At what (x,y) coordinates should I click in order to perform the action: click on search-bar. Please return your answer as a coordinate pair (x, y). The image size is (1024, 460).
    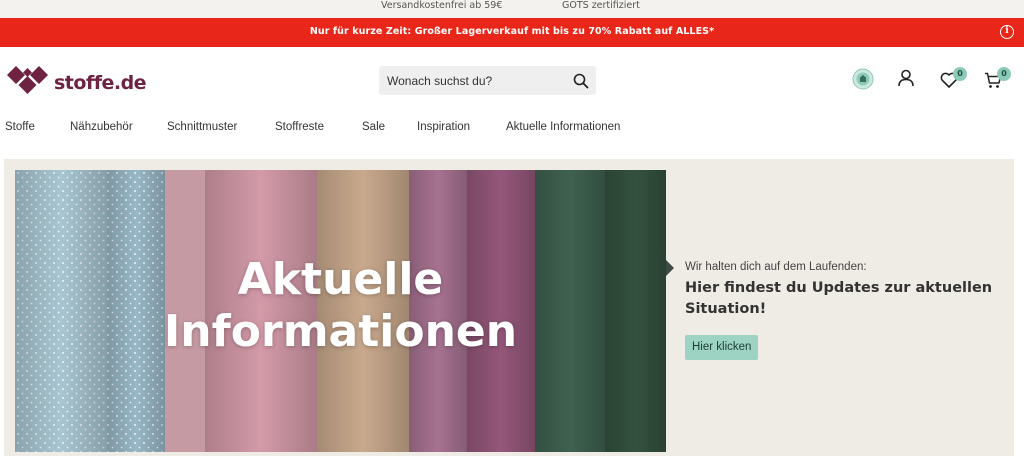
    Looking at the image, I should click on (487, 80).